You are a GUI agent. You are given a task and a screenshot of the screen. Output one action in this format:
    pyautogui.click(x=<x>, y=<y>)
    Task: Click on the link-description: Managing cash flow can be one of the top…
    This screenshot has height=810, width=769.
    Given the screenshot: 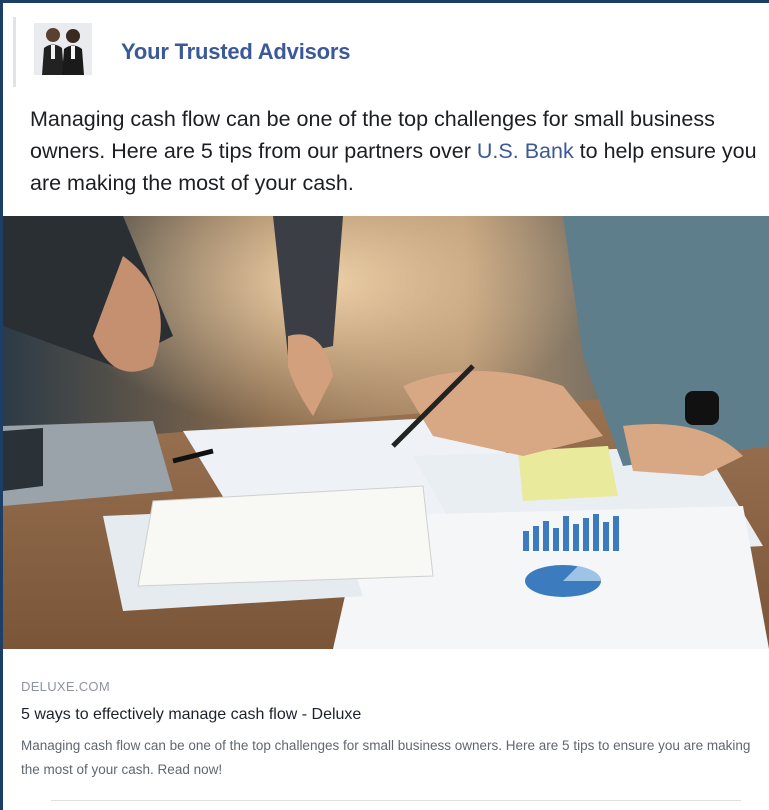 What is the action you would take?
    pyautogui.click(x=386, y=757)
    